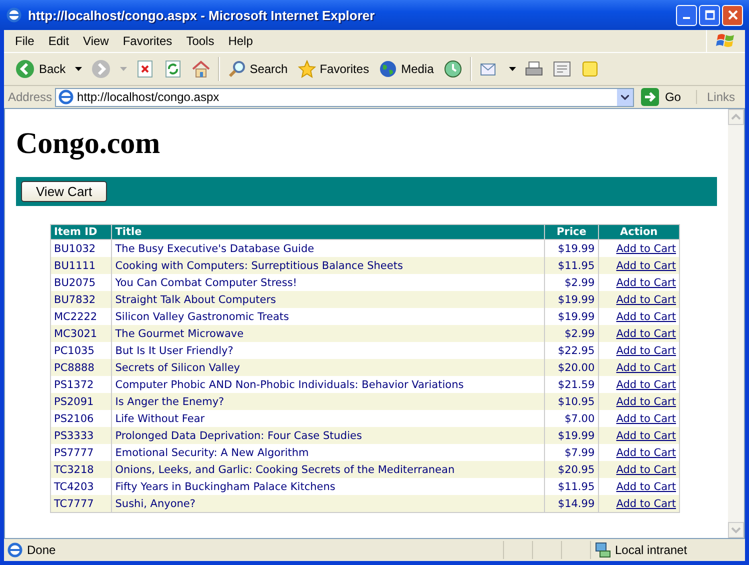 This screenshot has width=749, height=565. What do you see at coordinates (589, 69) in the screenshot?
I see `note-icon` at bounding box center [589, 69].